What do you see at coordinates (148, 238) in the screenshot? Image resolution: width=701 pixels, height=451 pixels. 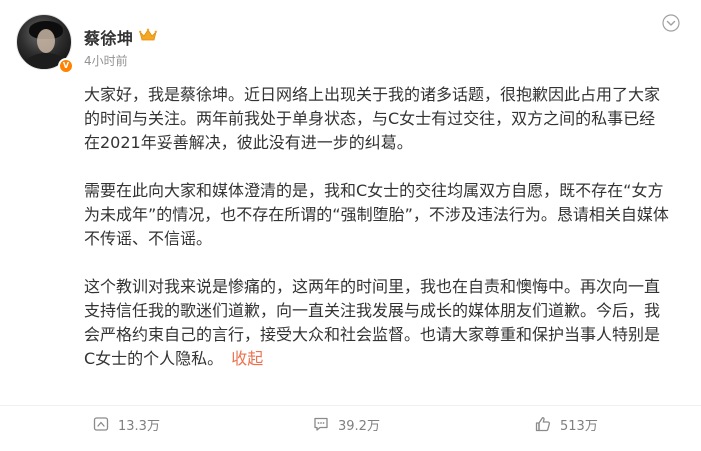 I see `post-text-line: 不传谣、不信谣。` at bounding box center [148, 238].